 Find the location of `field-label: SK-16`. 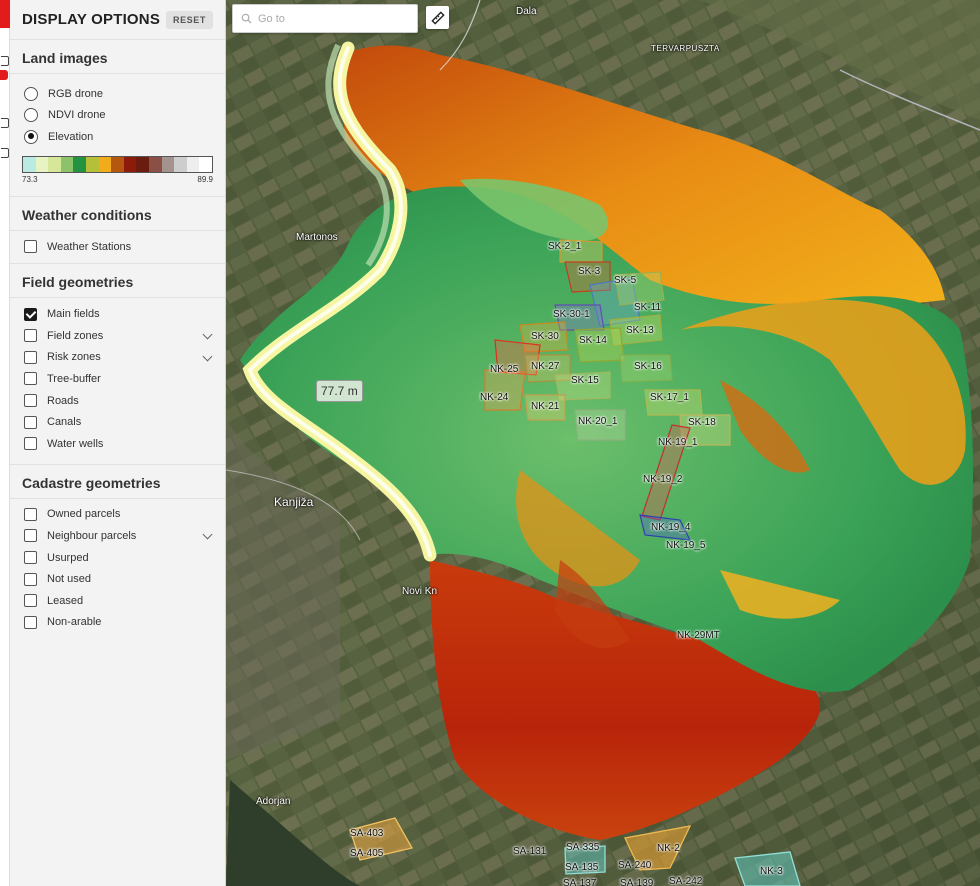

field-label: SK-16 is located at coordinates (648, 366).